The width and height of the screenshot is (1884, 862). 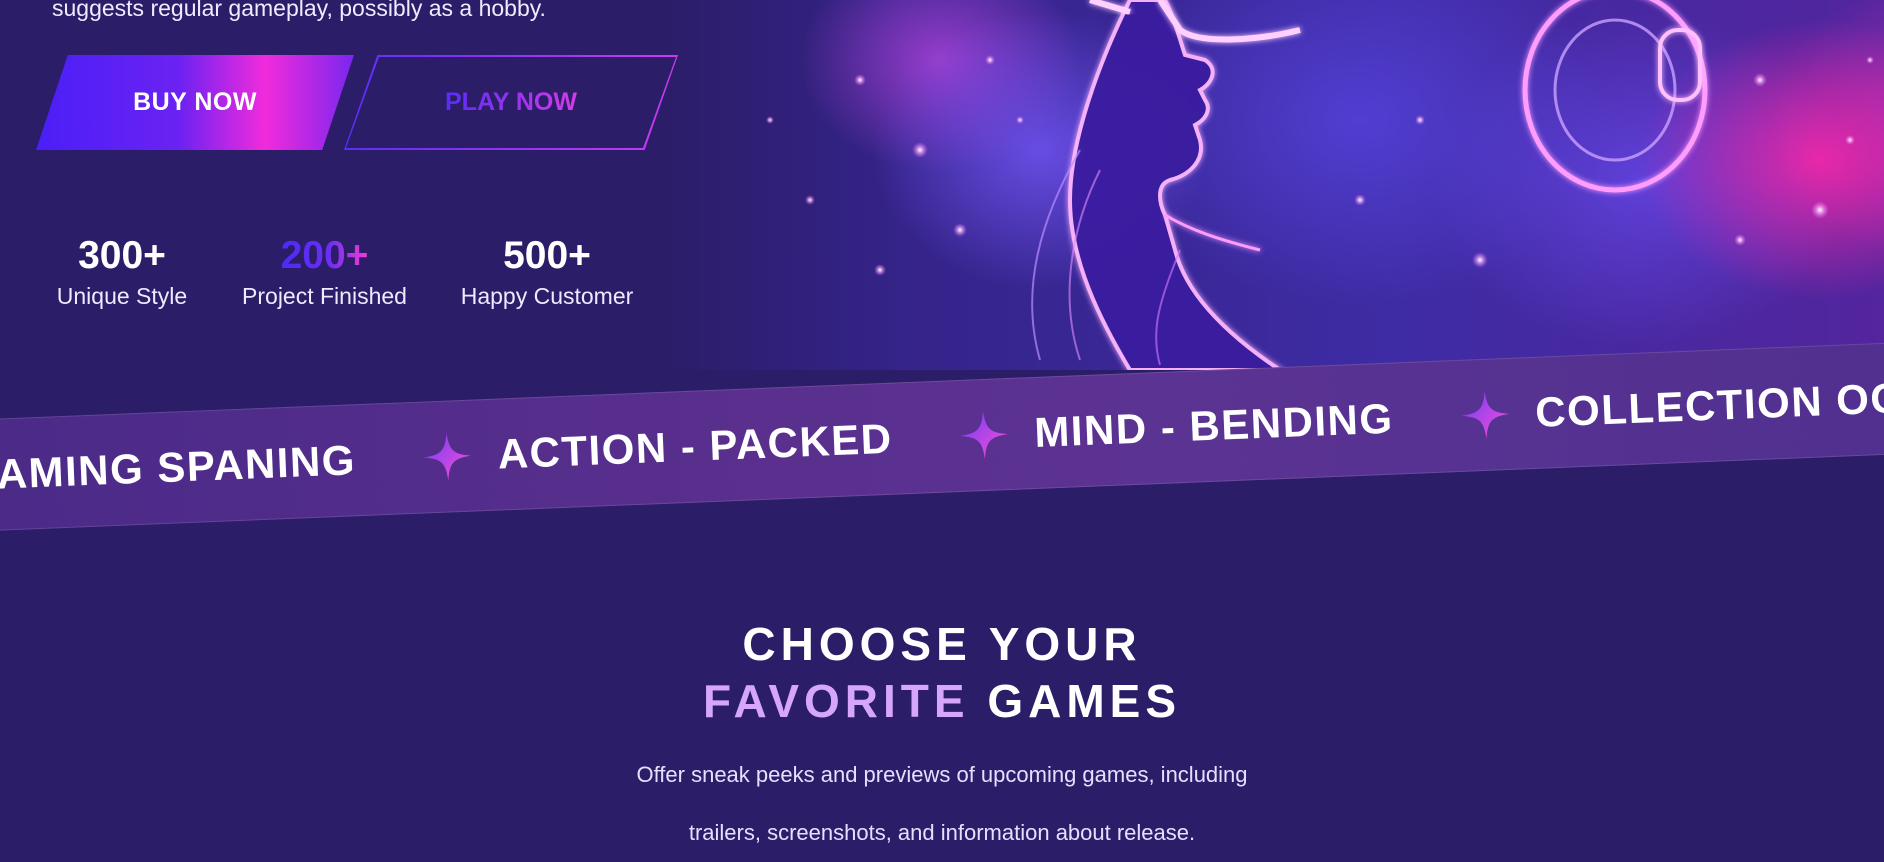 I want to click on stat-value: 200+, so click(x=324, y=255).